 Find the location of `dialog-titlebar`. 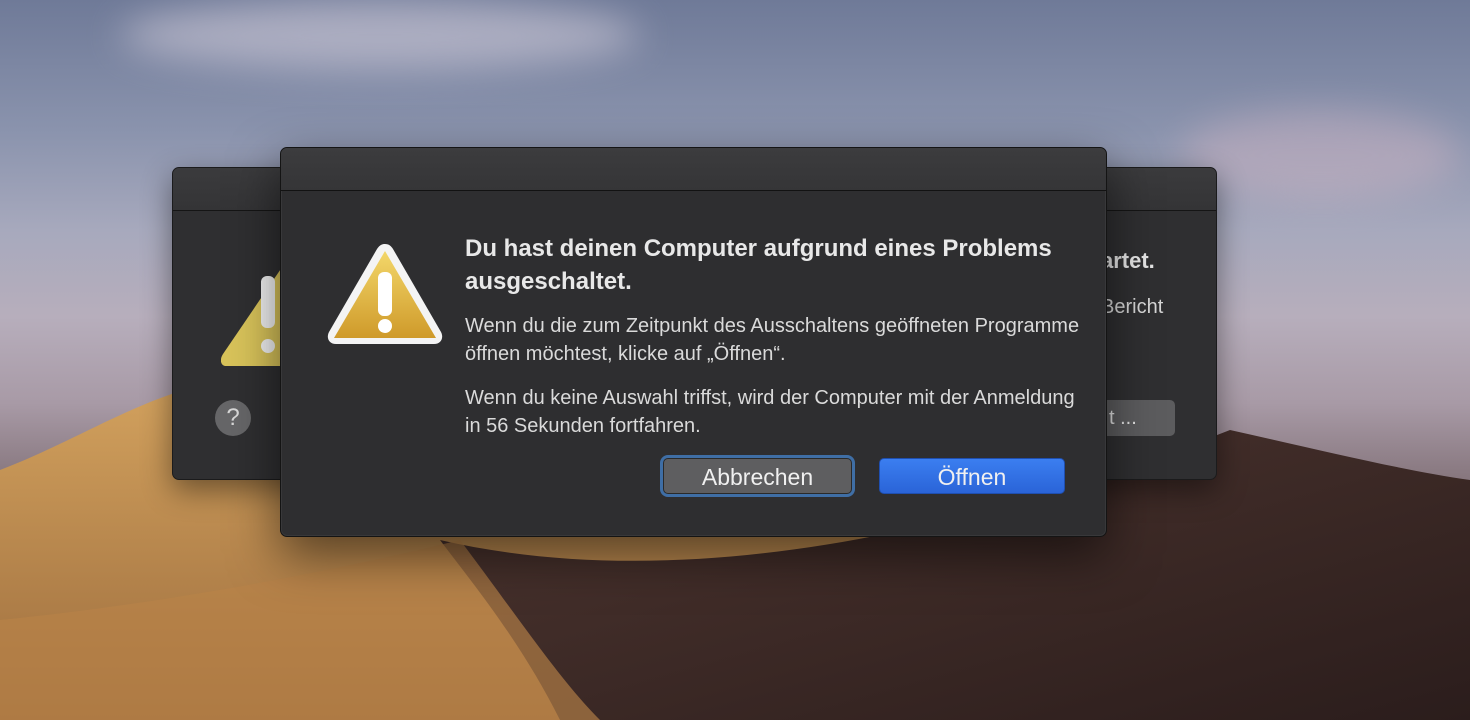

dialog-titlebar is located at coordinates (693, 169).